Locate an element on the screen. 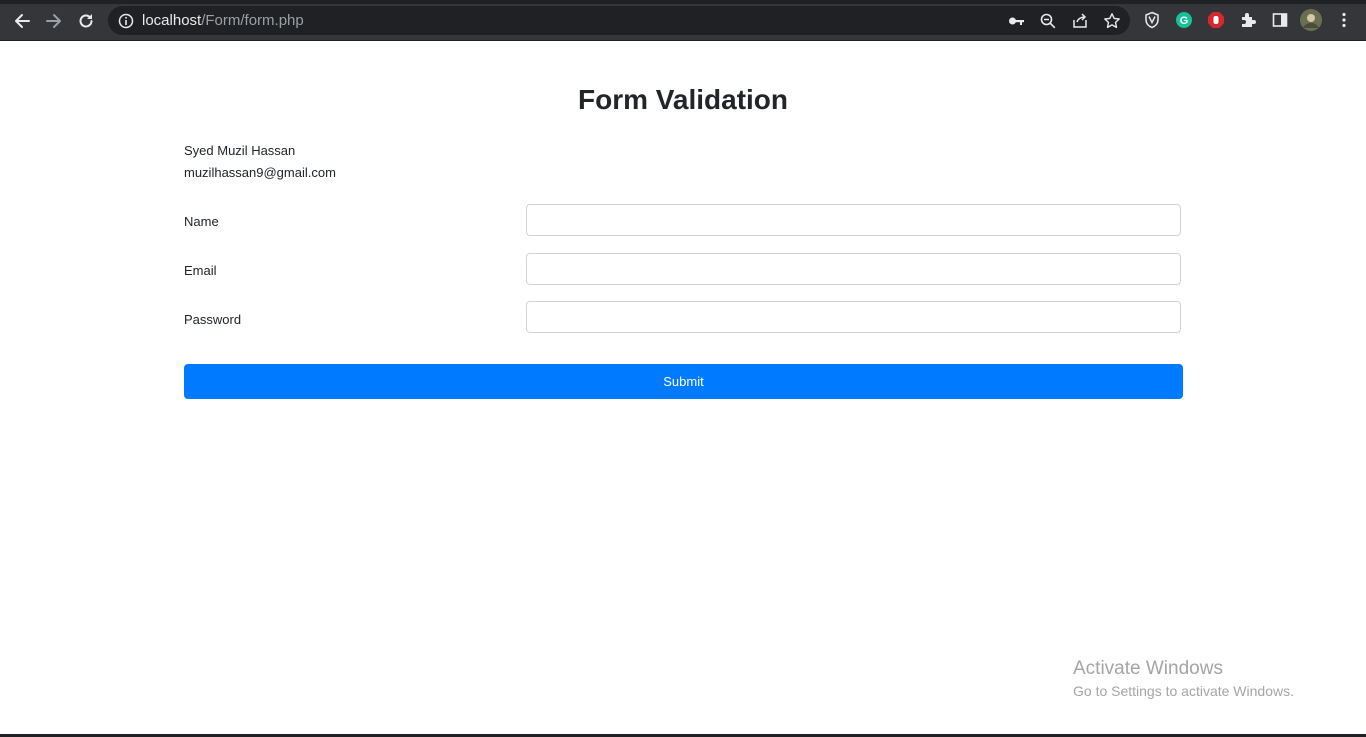 The image size is (1366, 737). browser-toolbar: localhost/Form/form.php G is located at coordinates (683, 20).